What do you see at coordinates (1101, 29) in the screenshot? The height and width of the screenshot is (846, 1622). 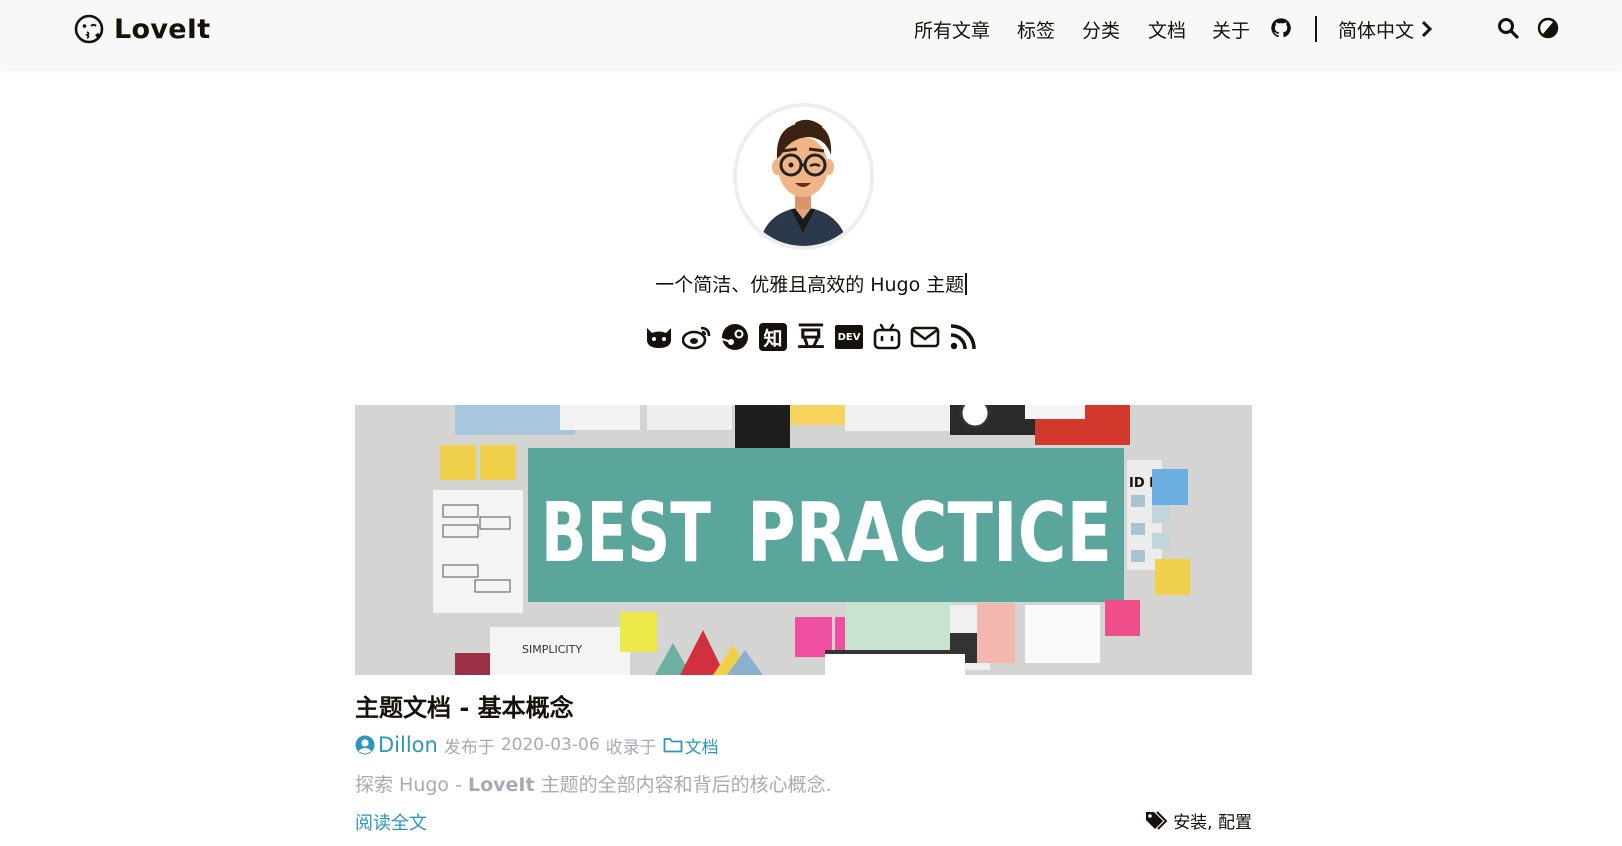 I see `nav-categories: 分类` at bounding box center [1101, 29].